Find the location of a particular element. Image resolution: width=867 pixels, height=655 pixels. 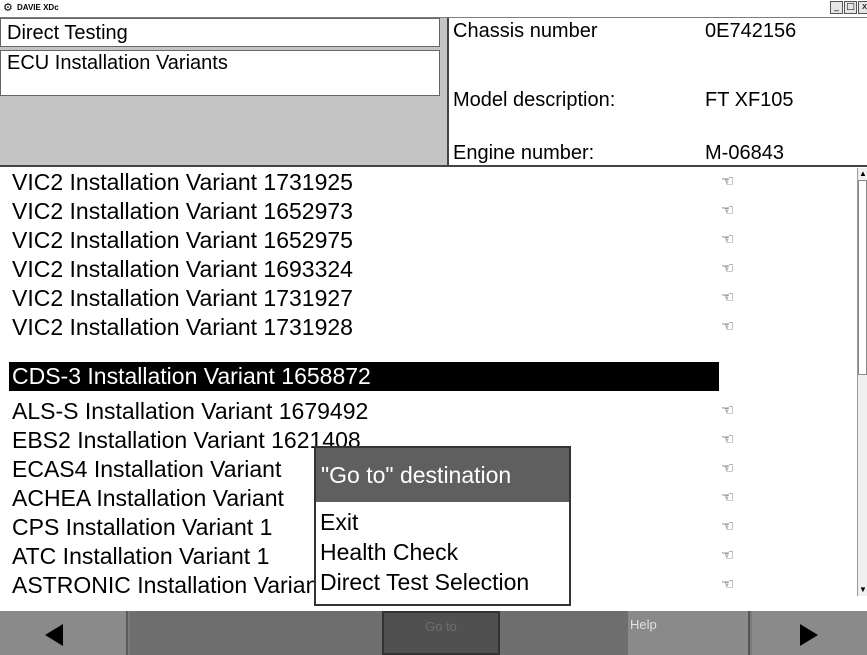

list-item-label: VIC2 Installation Variant 1693324 is located at coordinates (182, 269).